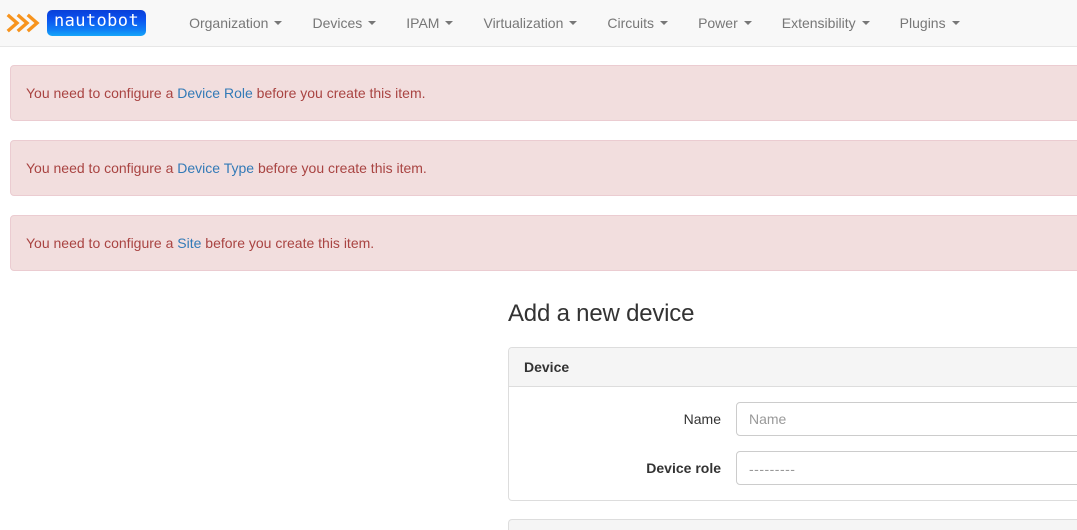 Image resolution: width=1077 pixels, height=530 pixels. Describe the element at coordinates (631, 23) in the screenshot. I see `nav-label-circuits: Circuits` at that location.